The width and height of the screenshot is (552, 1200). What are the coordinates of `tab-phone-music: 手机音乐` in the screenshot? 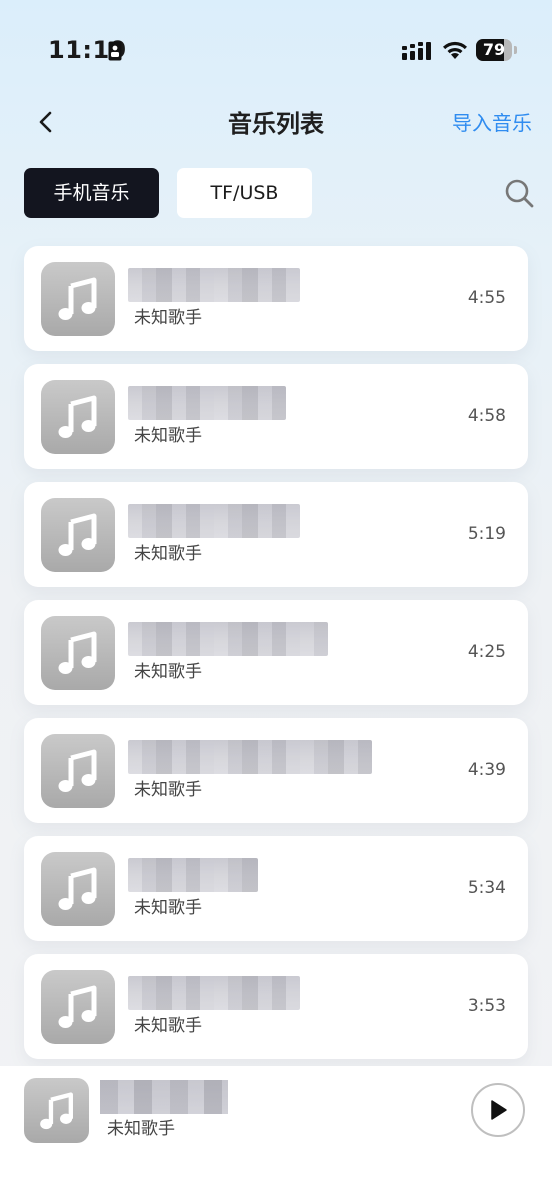 It's located at (91, 193).